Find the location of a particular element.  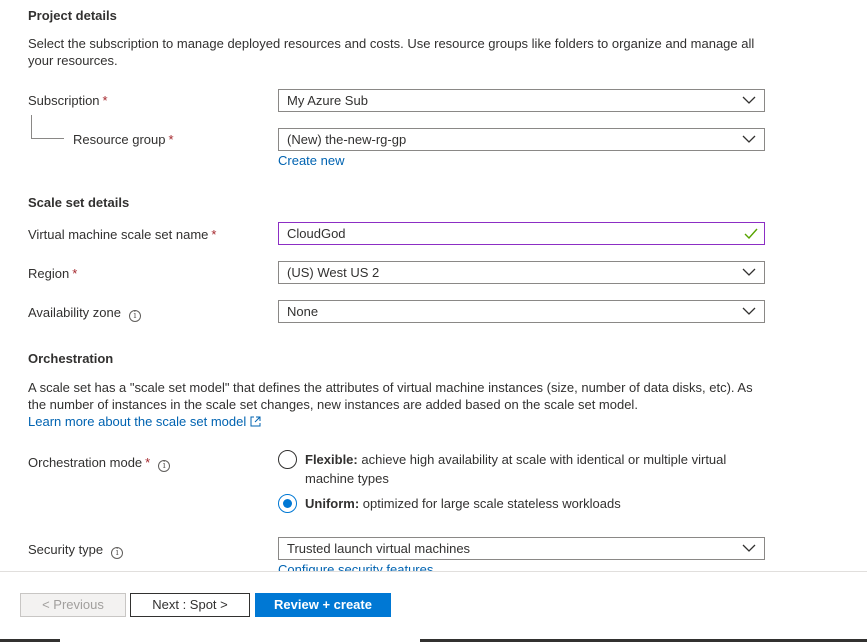

project-details-heading: Project details is located at coordinates (72, 15).